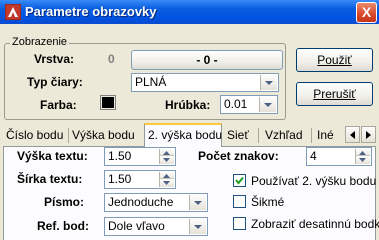  Describe the element at coordinates (284, 136) in the screenshot. I see `tab-appearance: Vzhľad` at that location.